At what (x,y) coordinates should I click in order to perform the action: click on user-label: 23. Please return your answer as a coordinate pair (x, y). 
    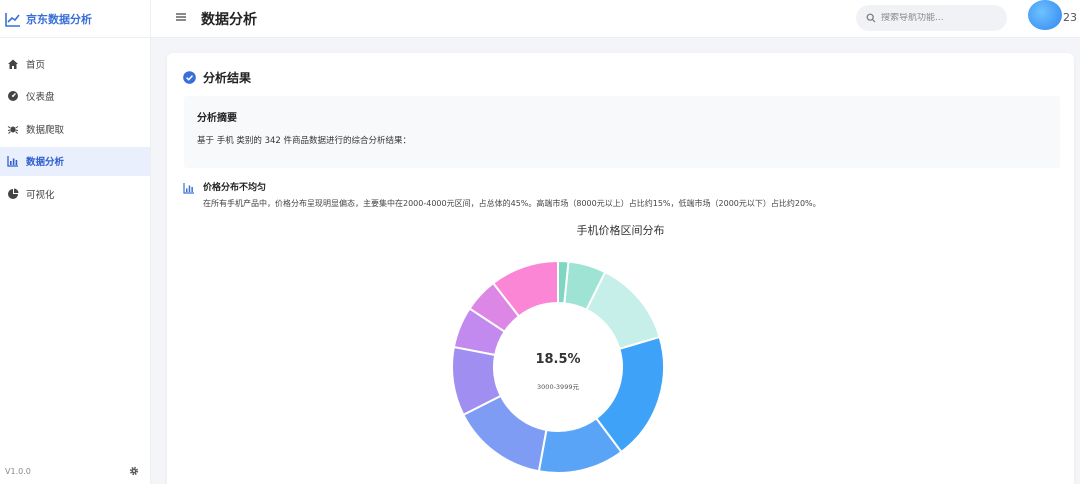
    Looking at the image, I should click on (1070, 17).